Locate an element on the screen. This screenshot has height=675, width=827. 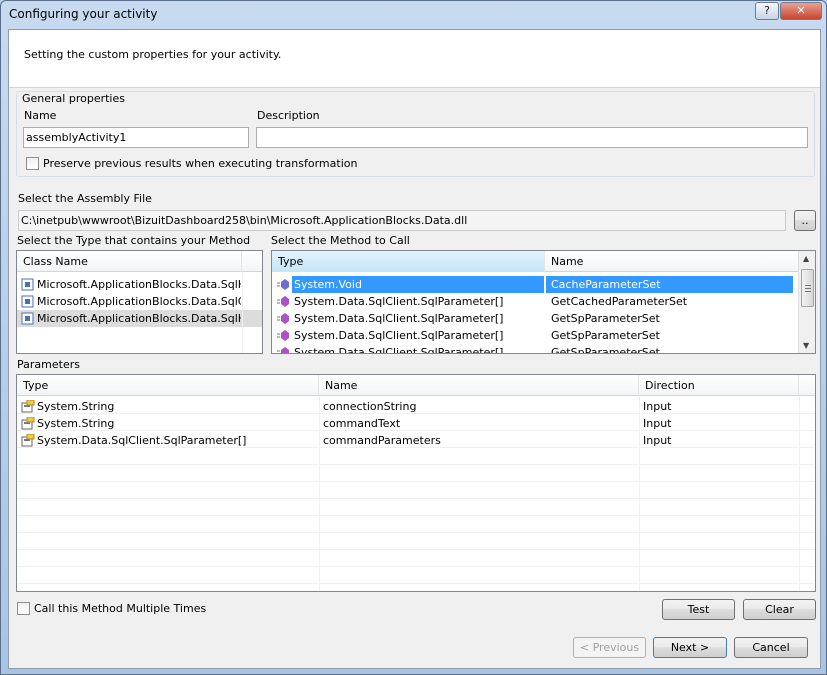
window-title: Configuring your activity is located at coordinates (83, 14).